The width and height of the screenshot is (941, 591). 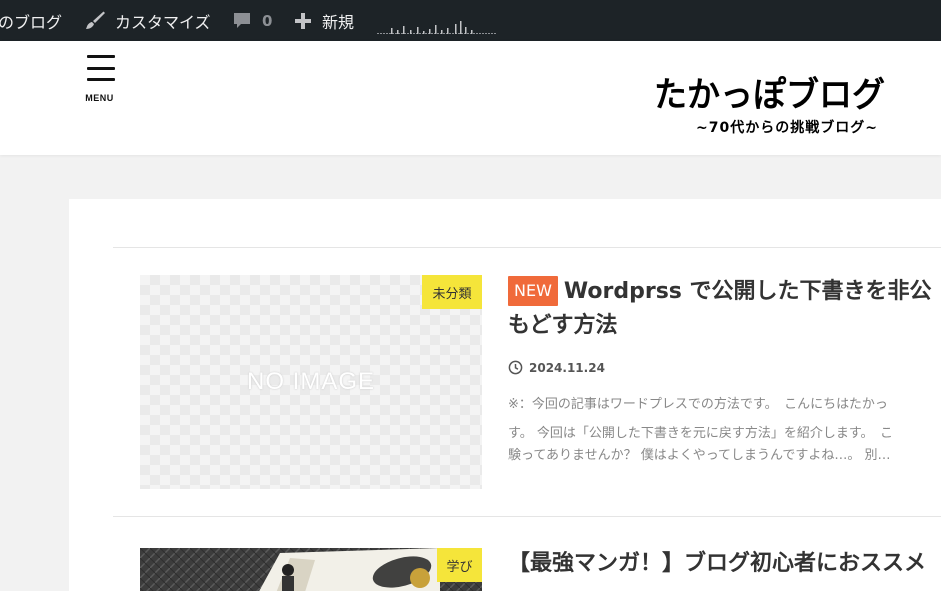 I want to click on post-title: NEW Wordprss で公開した下書きを非公, so click(x=720, y=292).